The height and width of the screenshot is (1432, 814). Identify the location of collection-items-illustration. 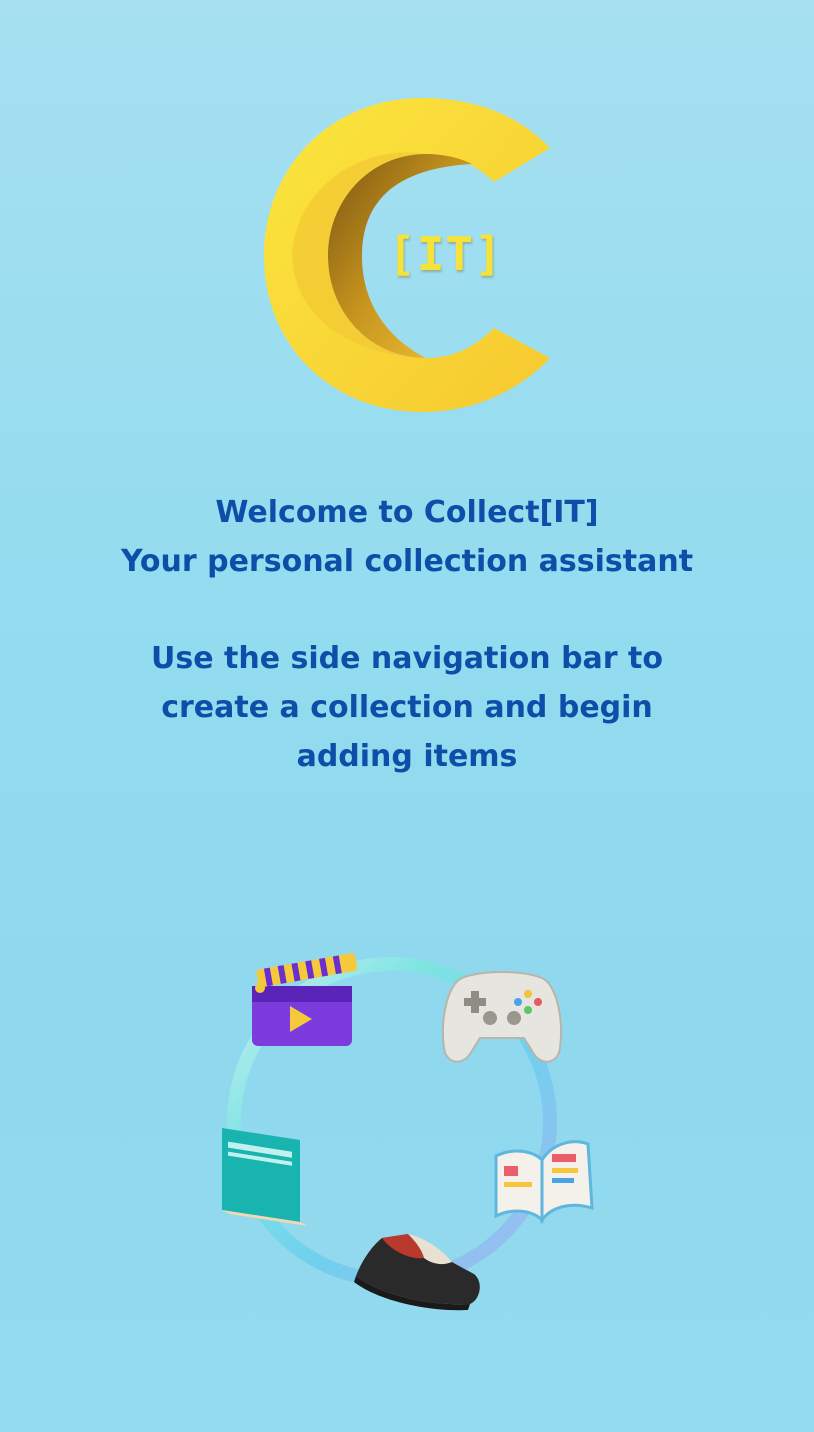
(408, 1132).